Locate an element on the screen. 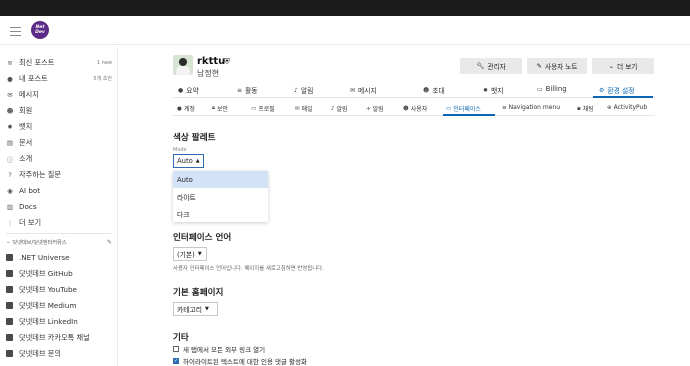 The image size is (690, 366). subtab-activitypub: ⊕ ActivityPub is located at coordinates (627, 107).